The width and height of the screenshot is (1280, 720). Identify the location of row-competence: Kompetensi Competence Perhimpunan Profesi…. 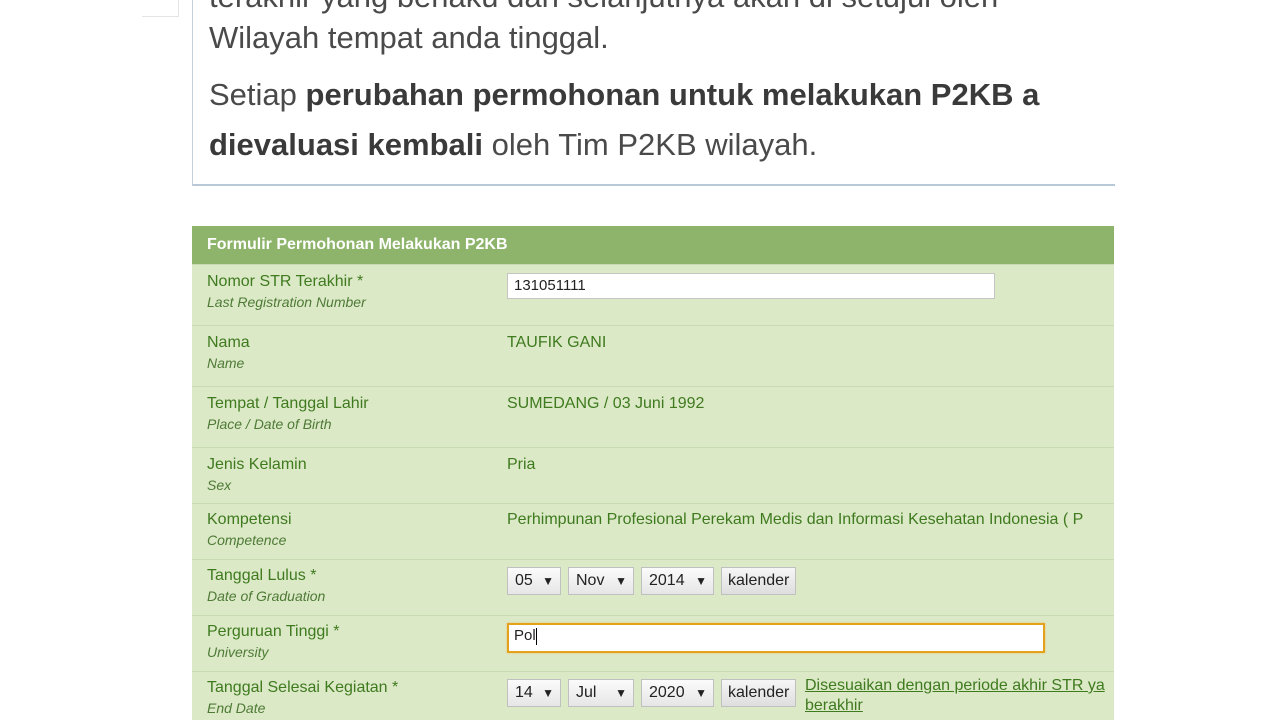
(653, 531).